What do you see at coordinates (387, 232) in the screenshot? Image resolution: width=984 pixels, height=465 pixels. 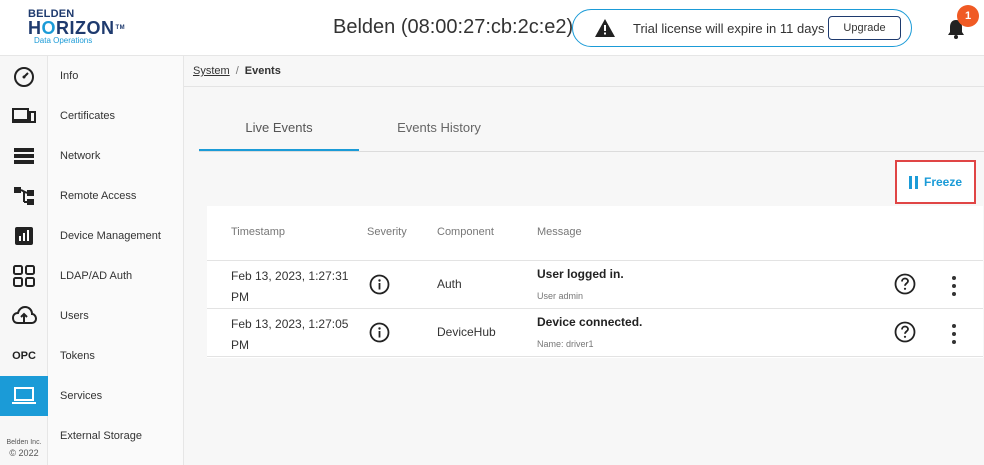 I see `column-header-severity: Severity` at bounding box center [387, 232].